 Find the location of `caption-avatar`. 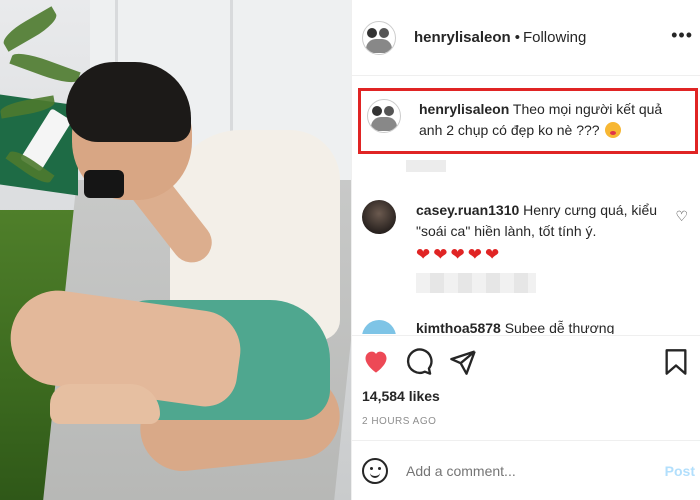

caption-avatar is located at coordinates (384, 116).